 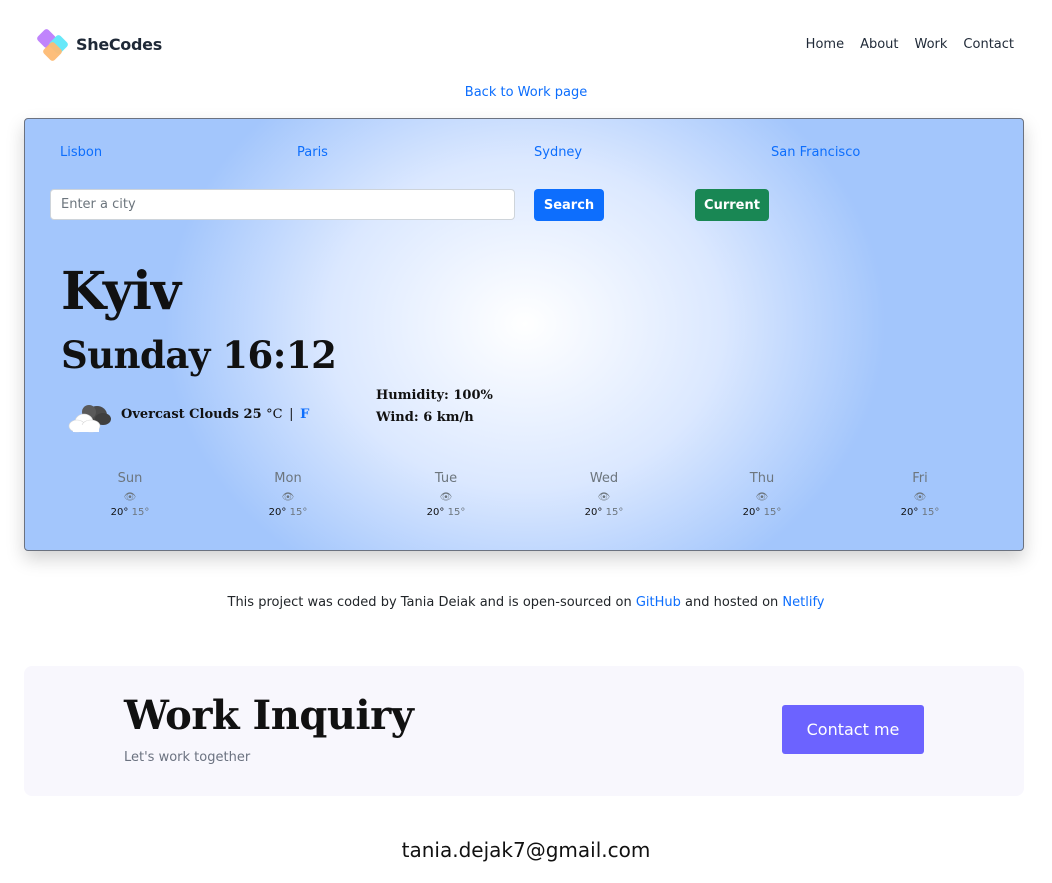 I want to click on city-name: Kyiv, so click(x=121, y=291).